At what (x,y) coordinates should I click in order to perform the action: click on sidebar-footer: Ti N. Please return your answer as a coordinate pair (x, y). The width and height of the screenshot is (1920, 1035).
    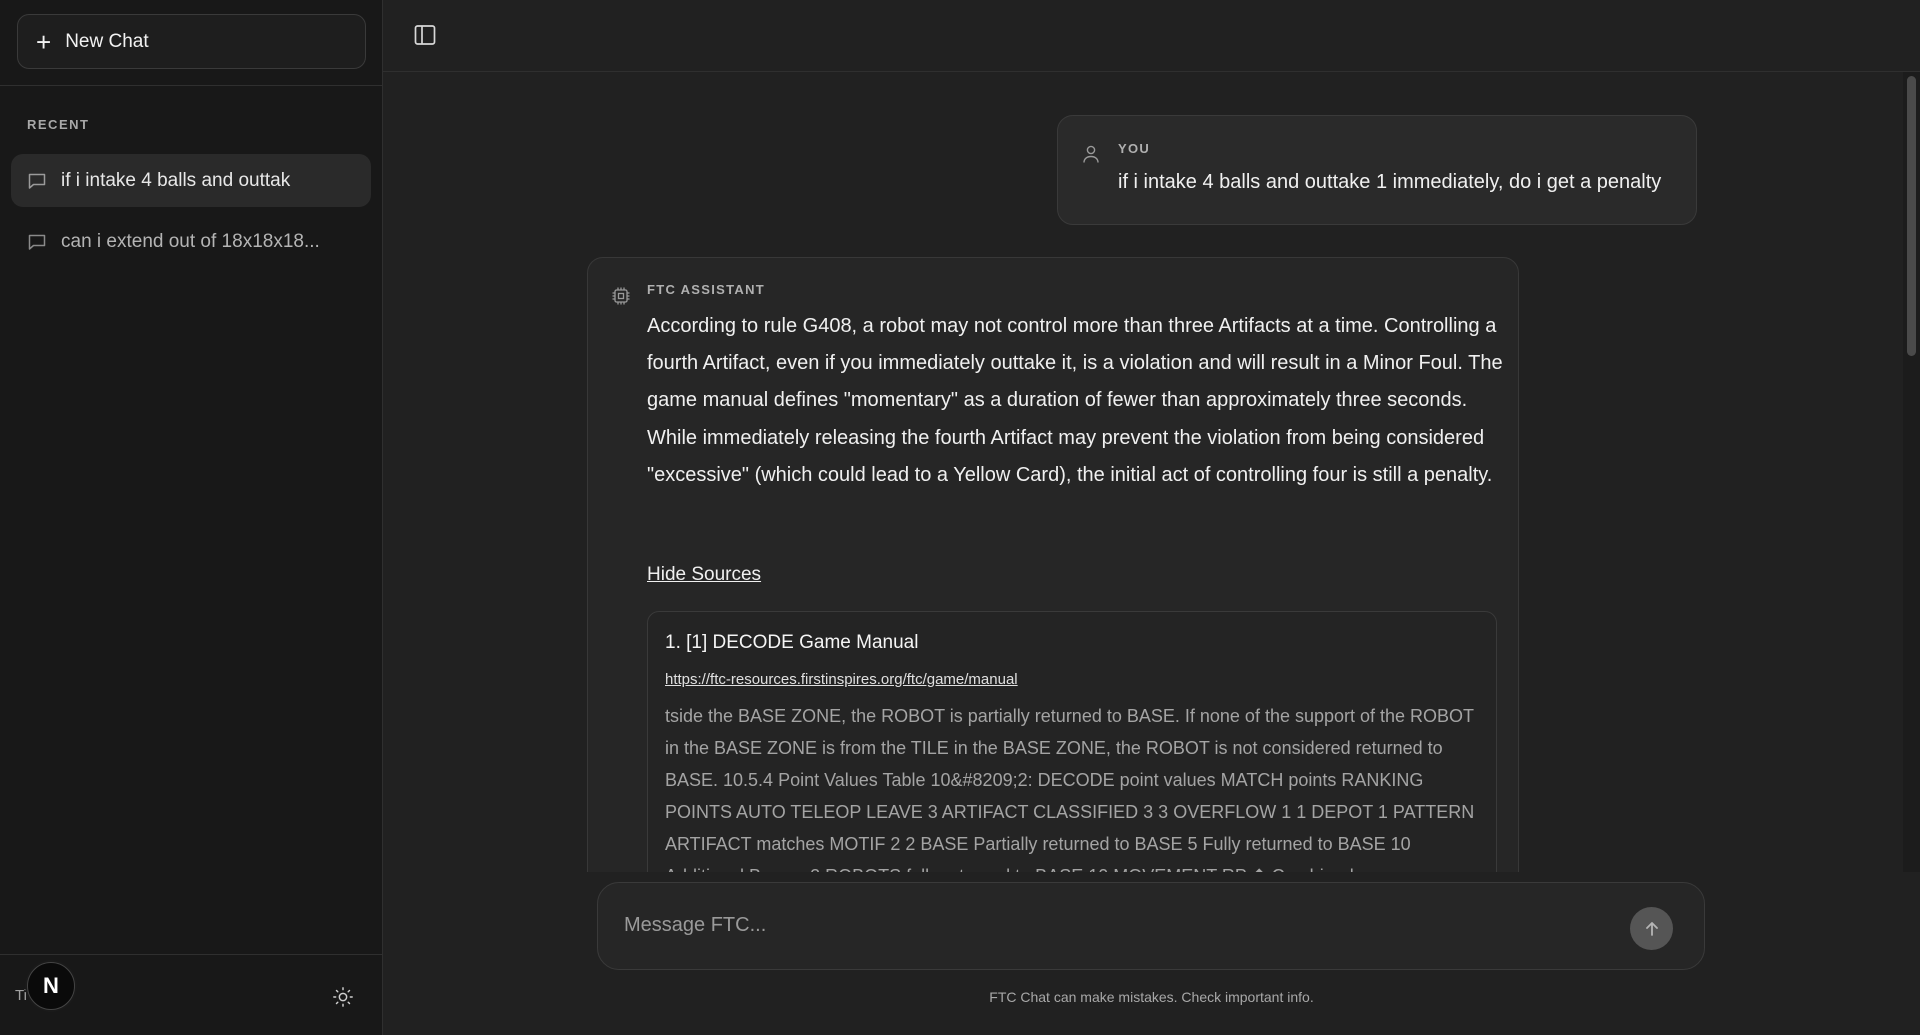
    Looking at the image, I should click on (191, 994).